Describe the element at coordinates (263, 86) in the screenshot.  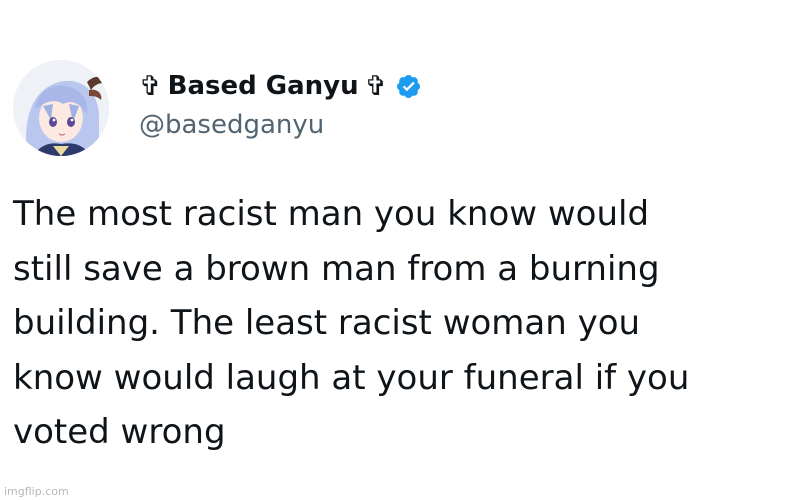
I see `display-name: Based Ganyu` at that location.